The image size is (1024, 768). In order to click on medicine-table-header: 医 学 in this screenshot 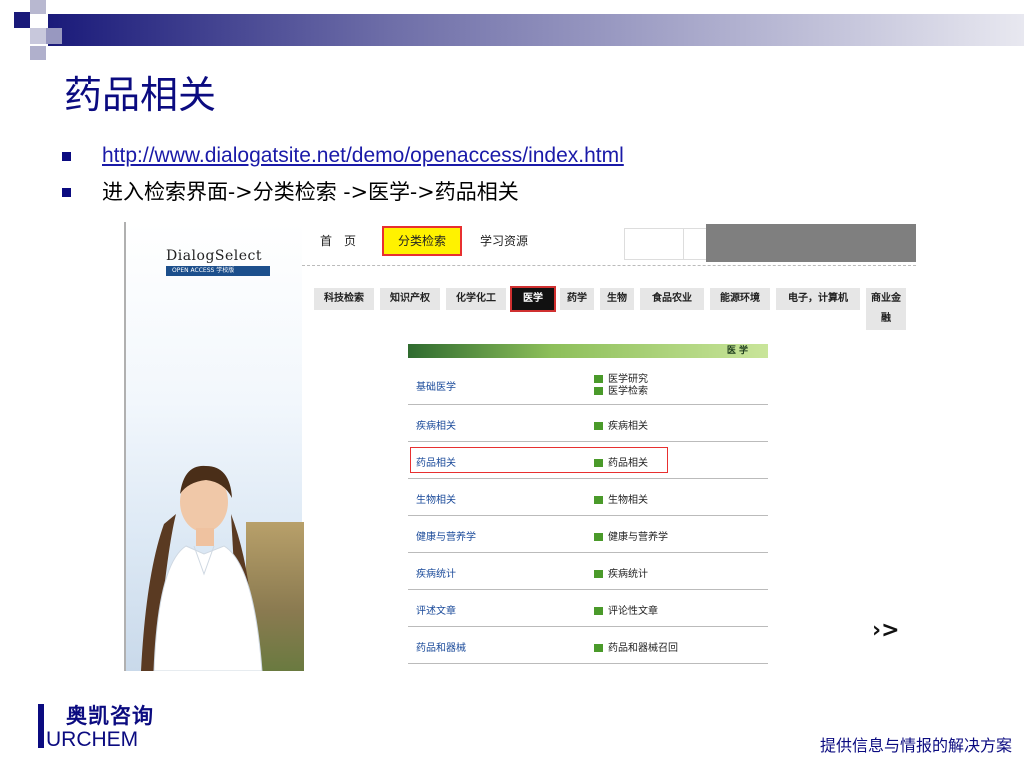, I will do `click(588, 351)`.